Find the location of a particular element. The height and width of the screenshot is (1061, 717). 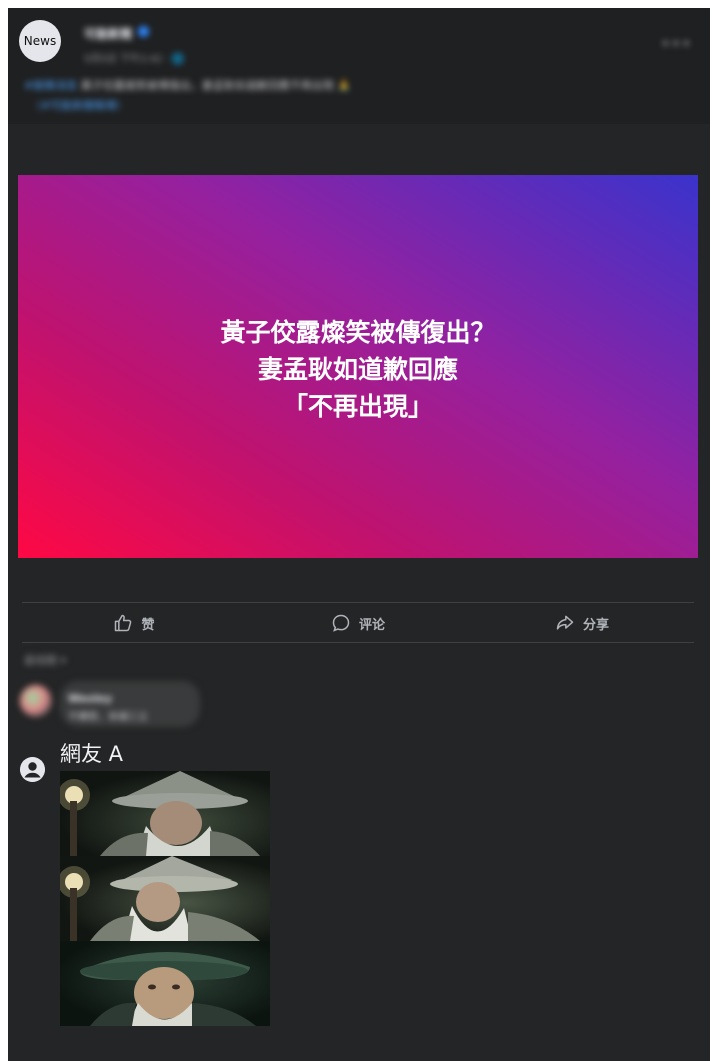

post-image-headline: 黃子佼露燦笑被傳復出？ 妻孟耿如道歉回應 「不再出現」 is located at coordinates (357, 369).